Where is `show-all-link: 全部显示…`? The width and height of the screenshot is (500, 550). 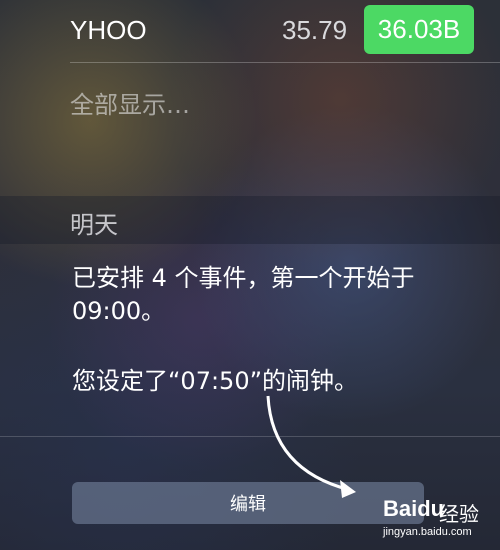
show-all-link: 全部显示… is located at coordinates (130, 102).